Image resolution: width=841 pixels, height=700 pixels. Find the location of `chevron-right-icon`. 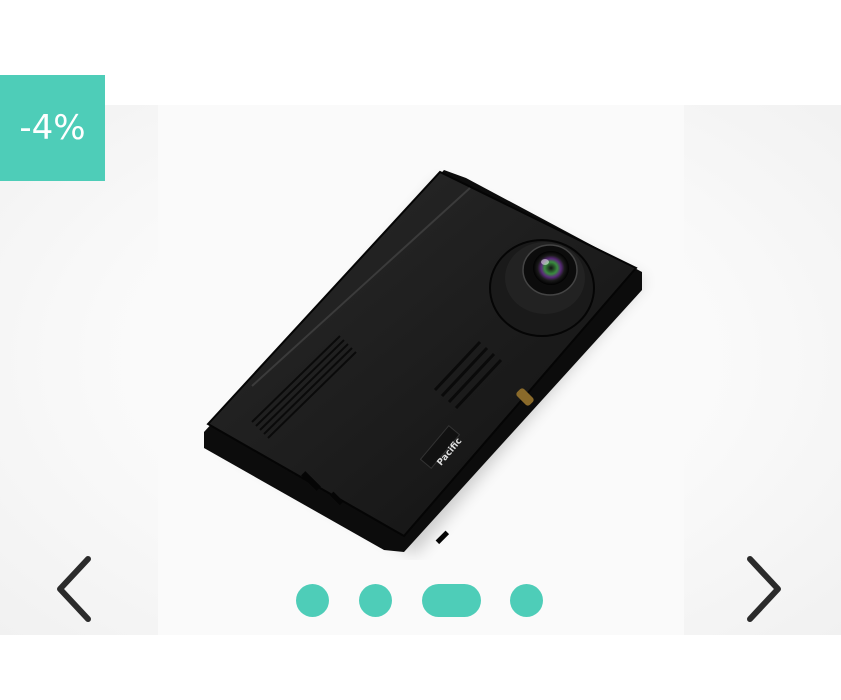

chevron-right-icon is located at coordinates (764, 589).